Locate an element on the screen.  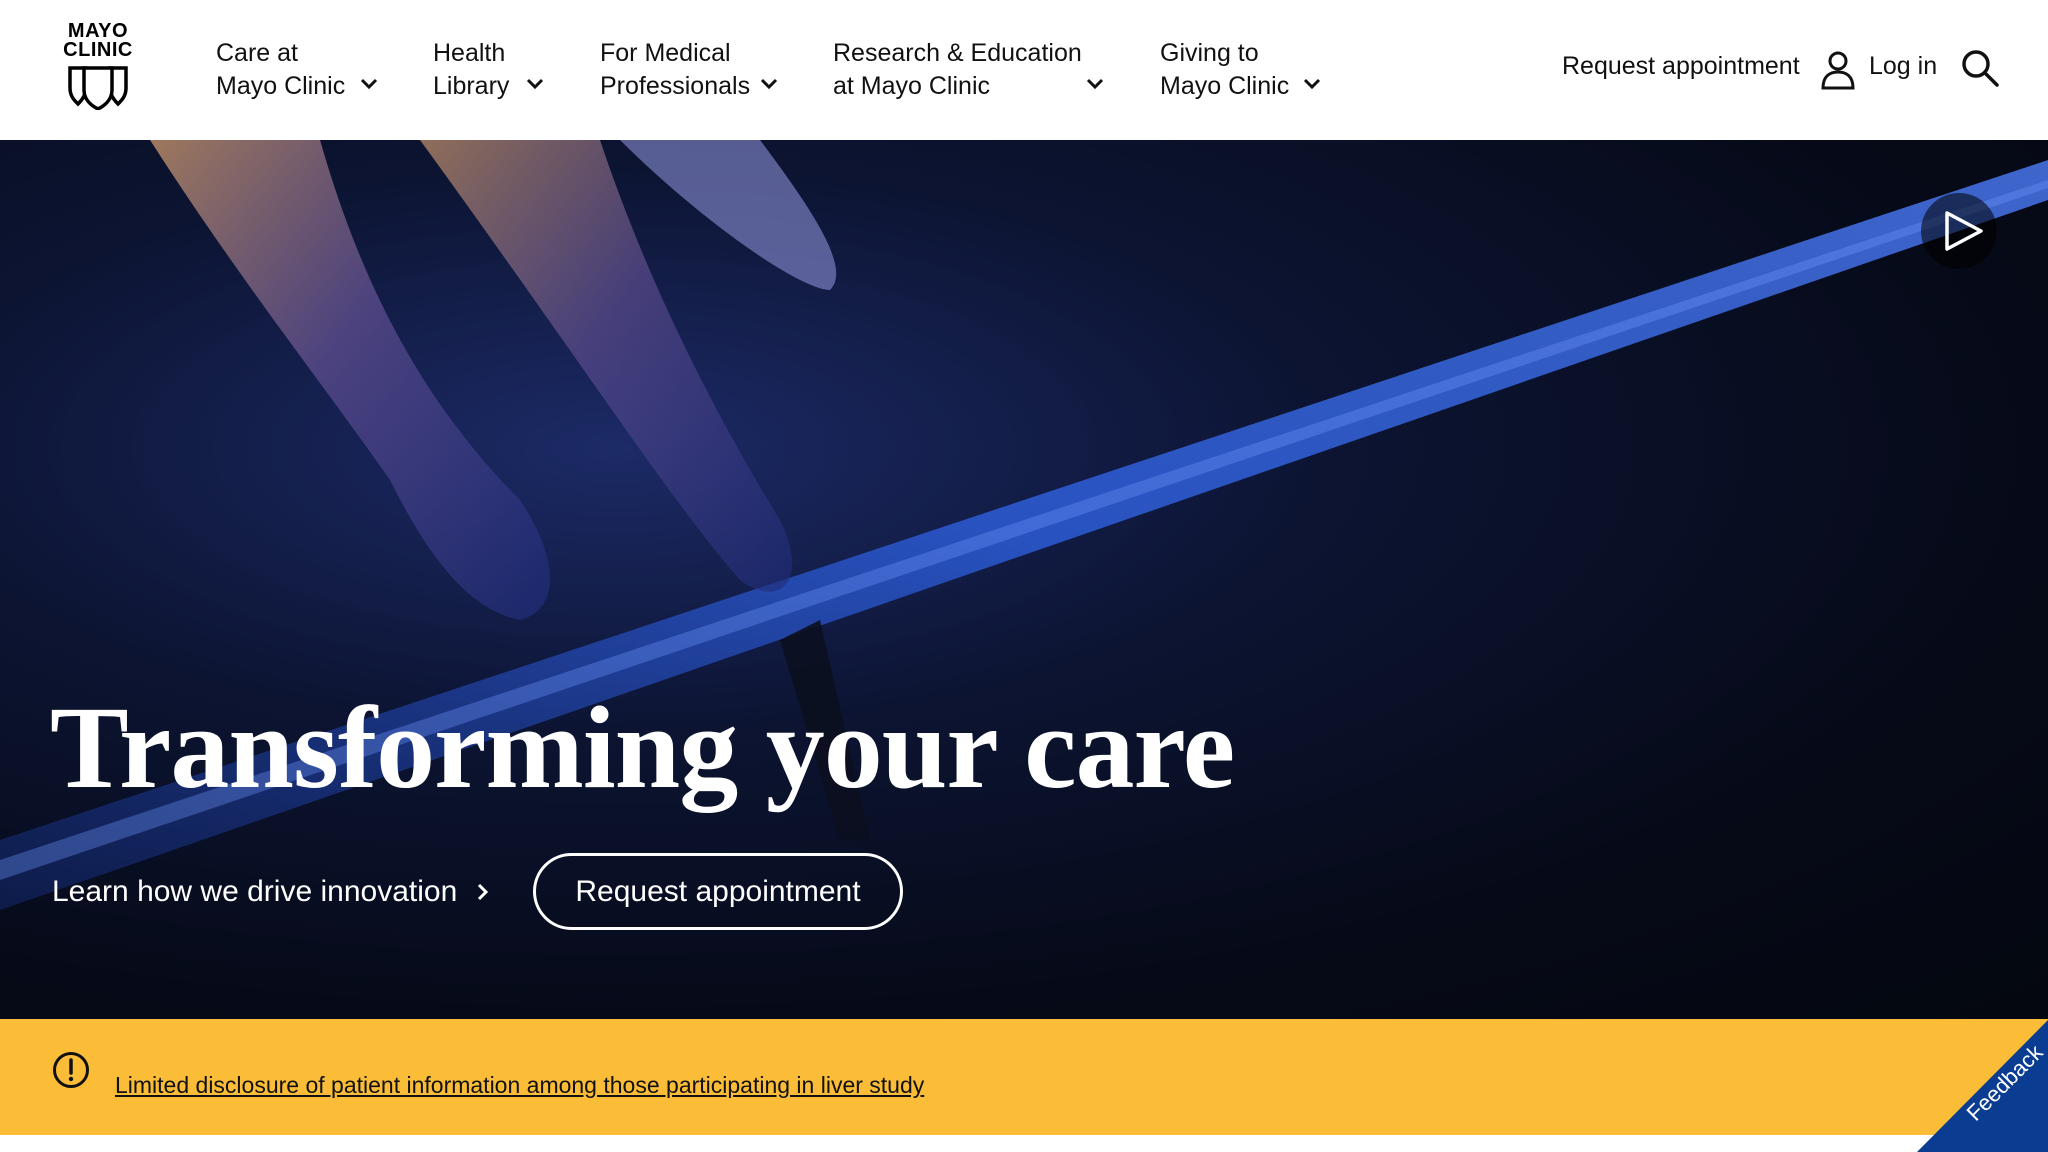
nav-label: Health Library is located at coordinates (471, 70).